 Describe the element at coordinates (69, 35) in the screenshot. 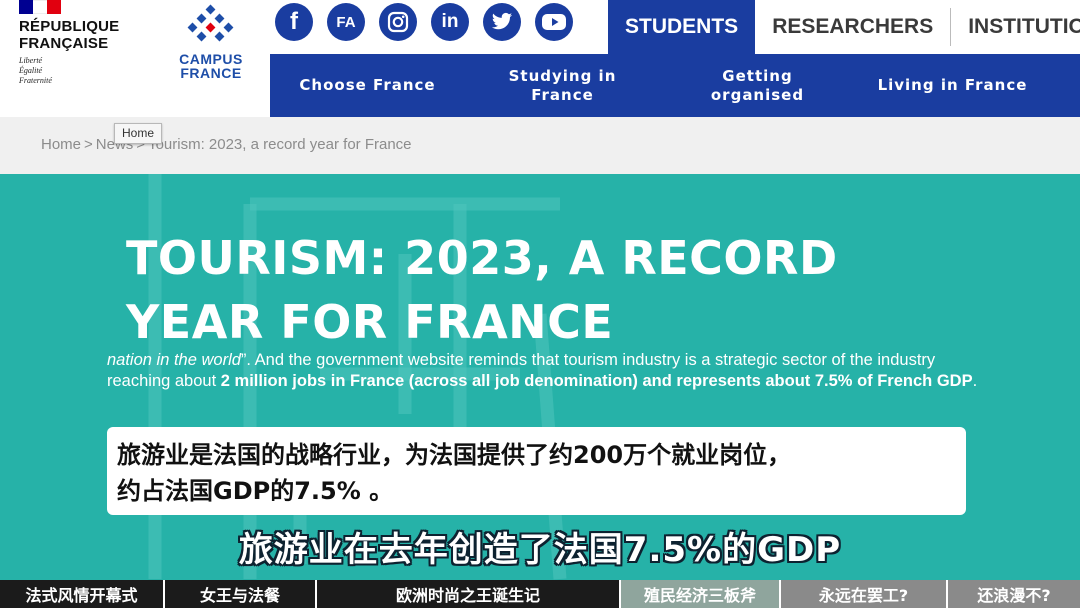

I see `republique-title: RÉPUBLIQUE FRANÇAISE` at that location.